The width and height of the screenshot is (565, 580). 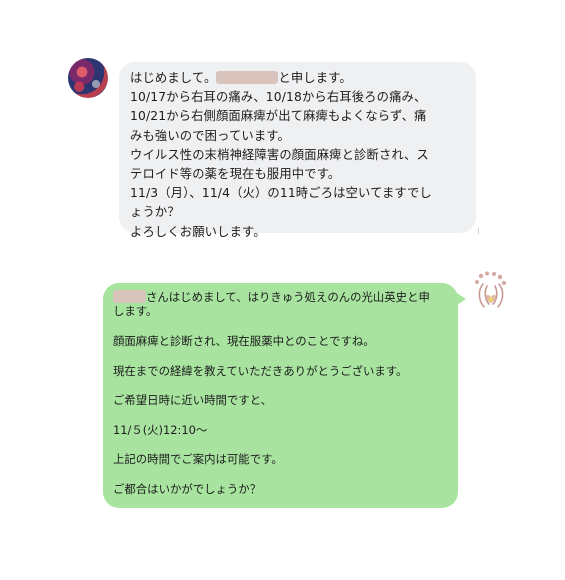 I want to click on outgoing-greeting: さんはじめまして、はりきゅう処えのんの光山英史と申, so click(x=288, y=297).